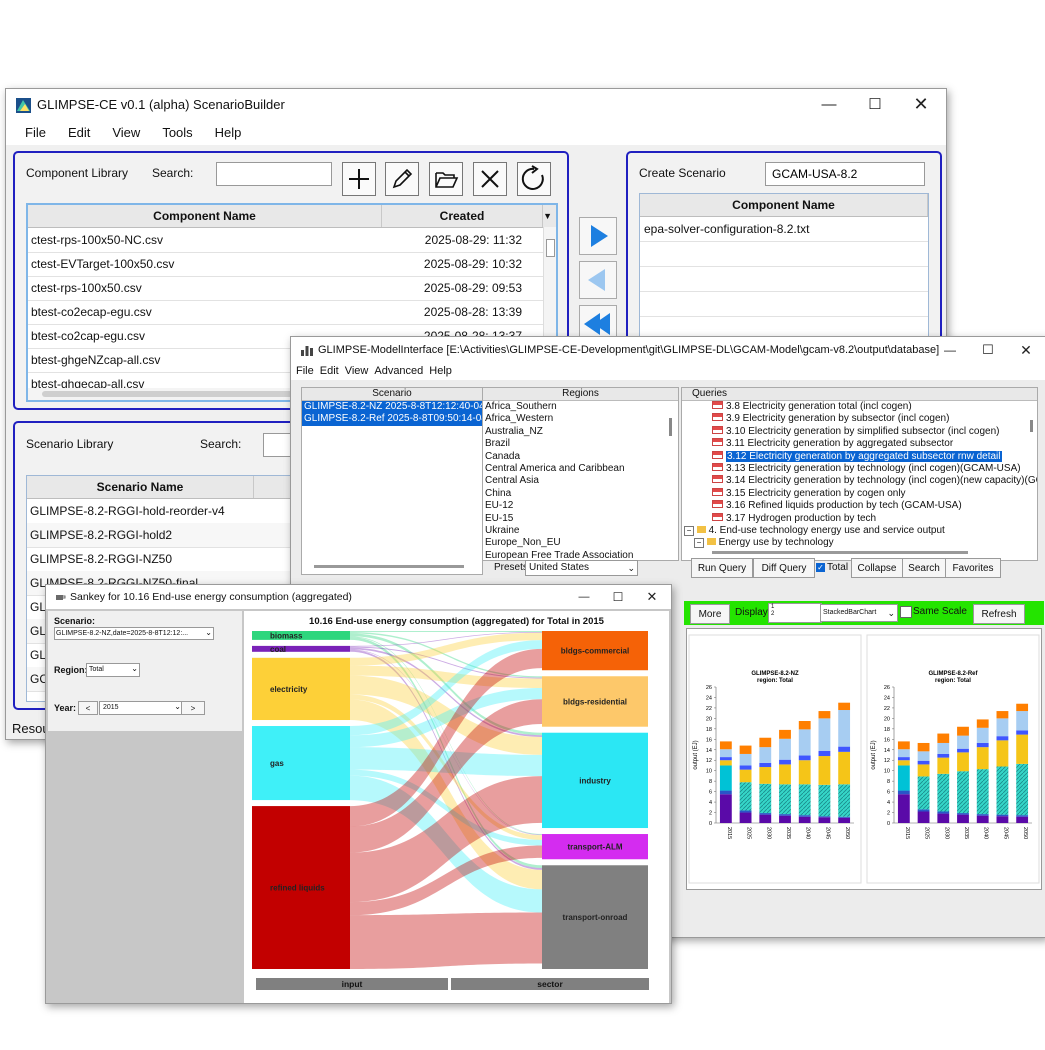 This screenshot has width=1045, height=1050. Describe the element at coordinates (113, 670) in the screenshot. I see `region-dropdown: Total ⌄` at that location.